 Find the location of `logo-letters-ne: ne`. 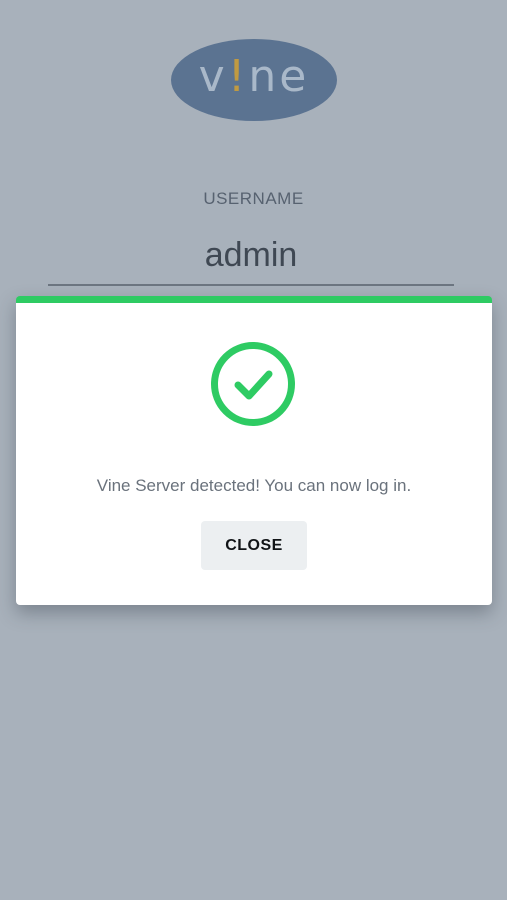

logo-letters-ne: ne is located at coordinates (279, 76).